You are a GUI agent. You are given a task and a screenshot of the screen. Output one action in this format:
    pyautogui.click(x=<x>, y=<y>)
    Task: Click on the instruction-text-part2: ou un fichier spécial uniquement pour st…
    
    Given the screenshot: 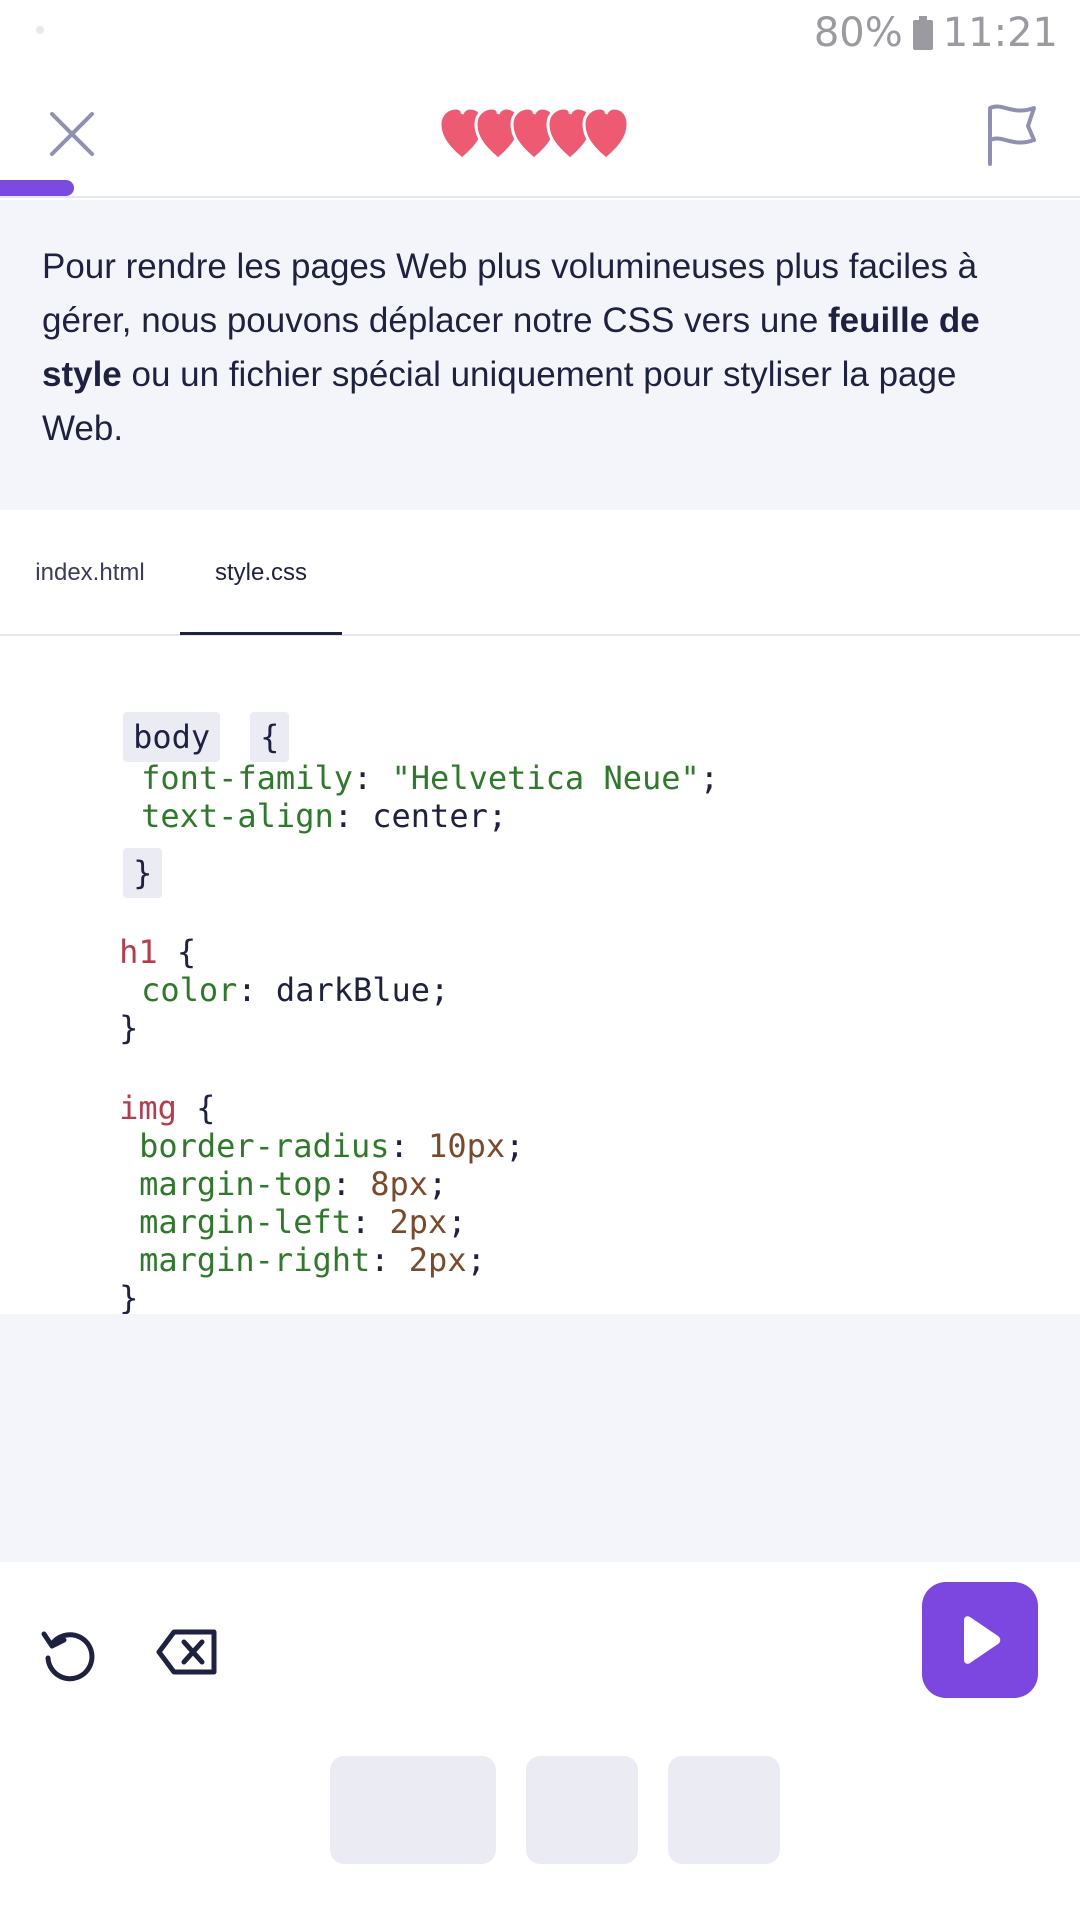 What is the action you would take?
    pyautogui.click(x=499, y=401)
    